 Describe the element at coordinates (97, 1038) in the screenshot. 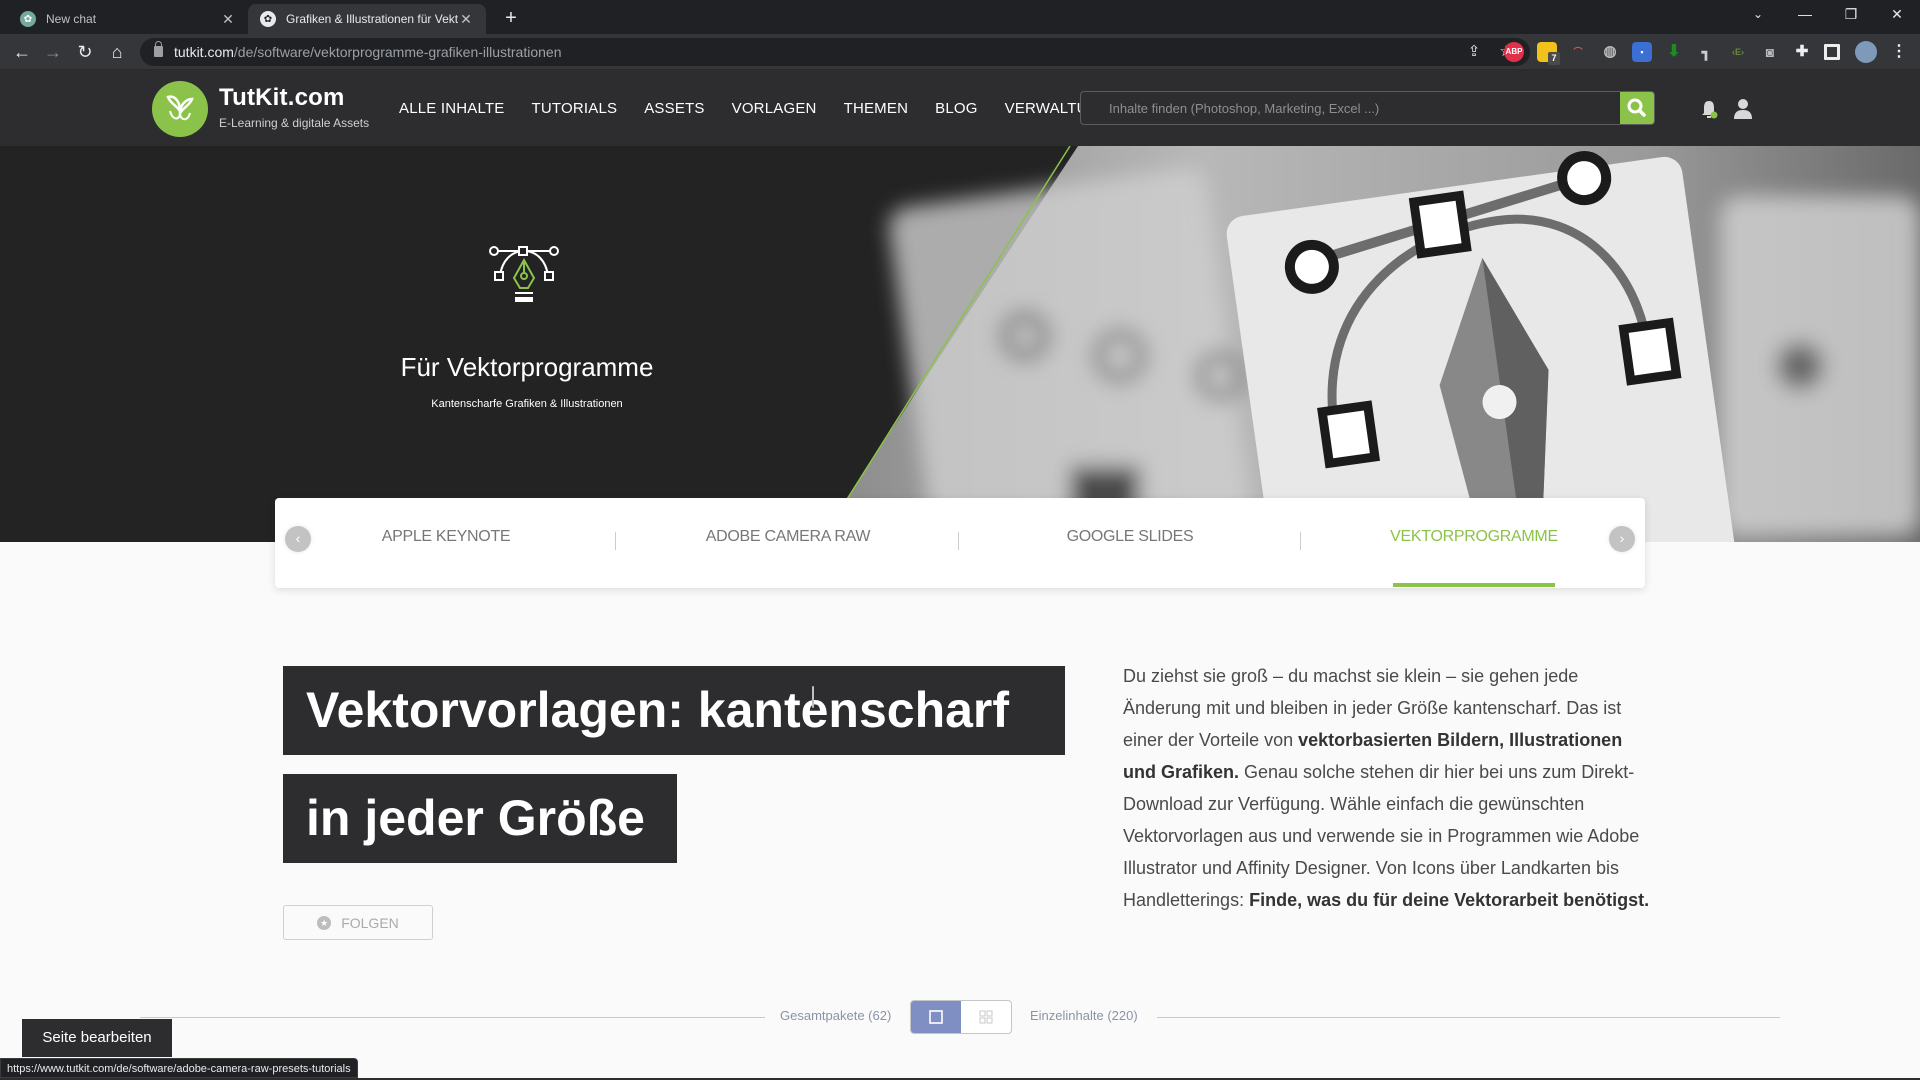

I see `edit-page-button: Seite bearbeiten` at that location.